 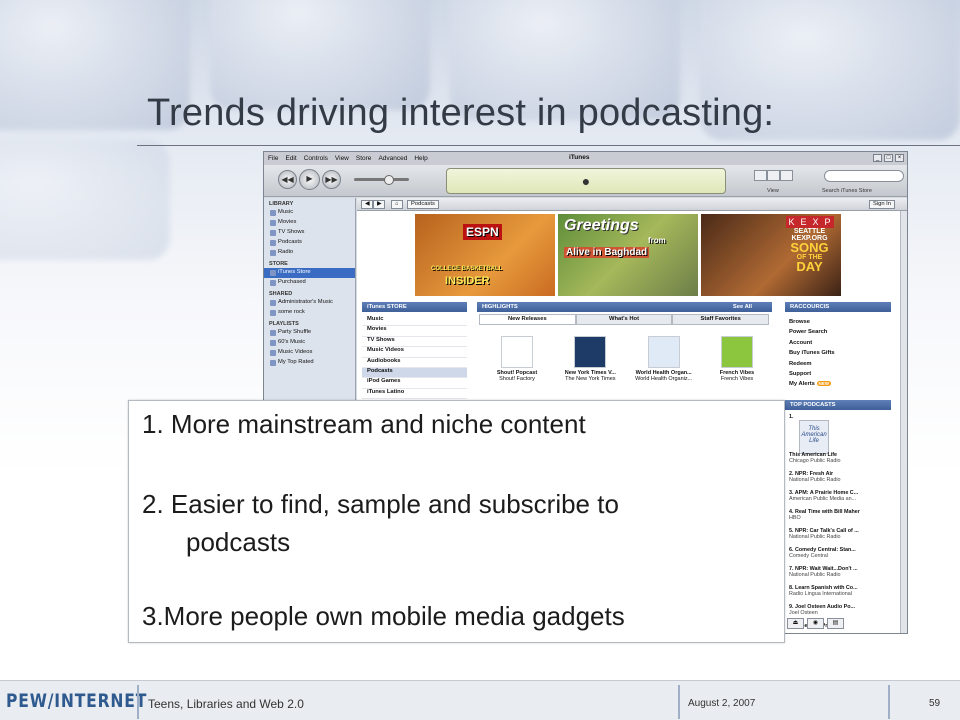 What do you see at coordinates (824, 384) in the screenshot?
I see `new-badge: NEW` at bounding box center [824, 384].